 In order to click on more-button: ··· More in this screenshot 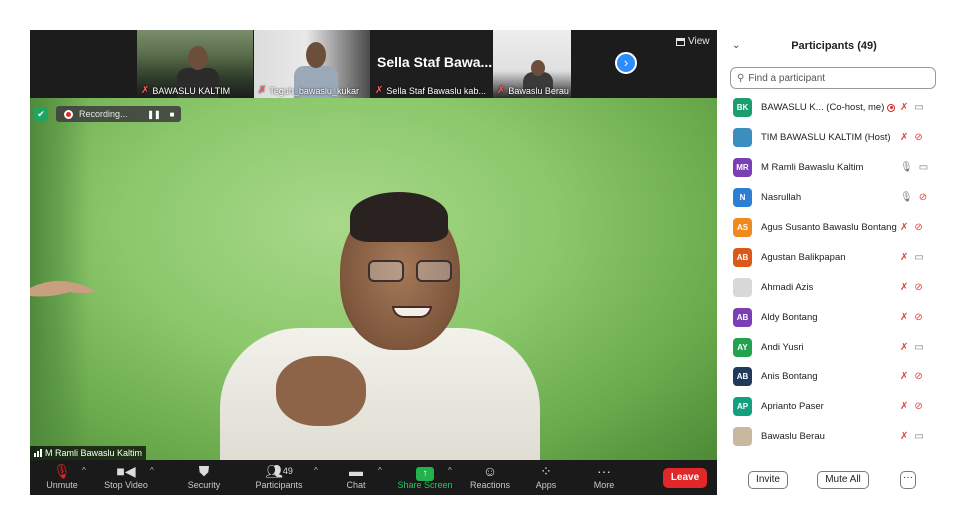, I will do `click(604, 478)`.